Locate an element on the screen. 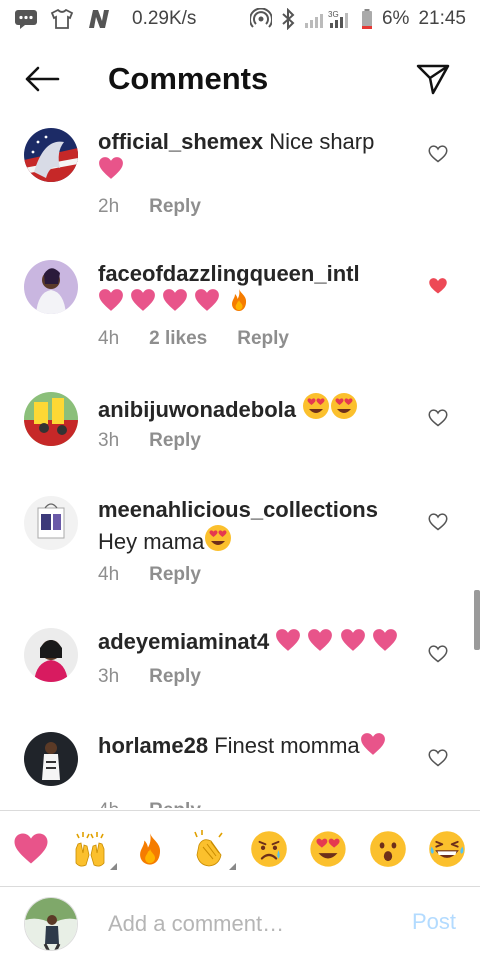  paper-plane-icon is located at coordinates (433, 79).